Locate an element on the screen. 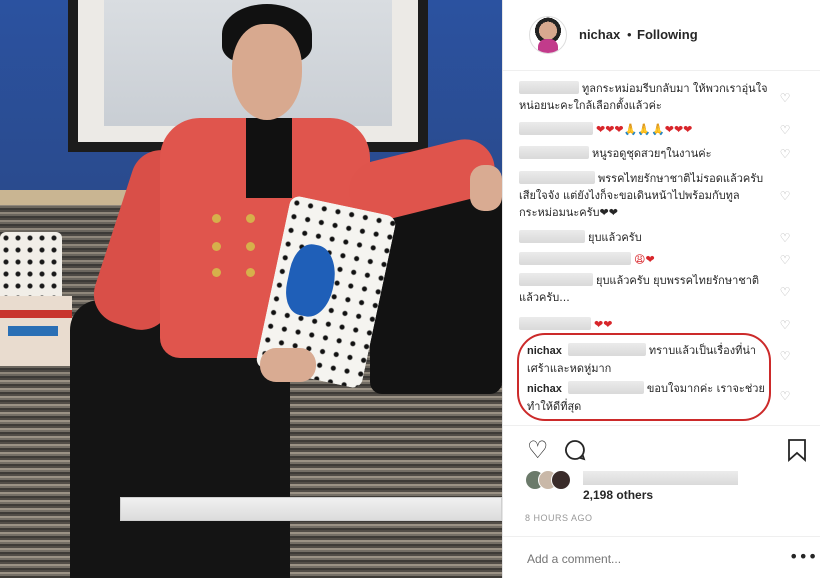 This screenshot has height=579, width=820. add-comment-input is located at coordinates (647, 559).